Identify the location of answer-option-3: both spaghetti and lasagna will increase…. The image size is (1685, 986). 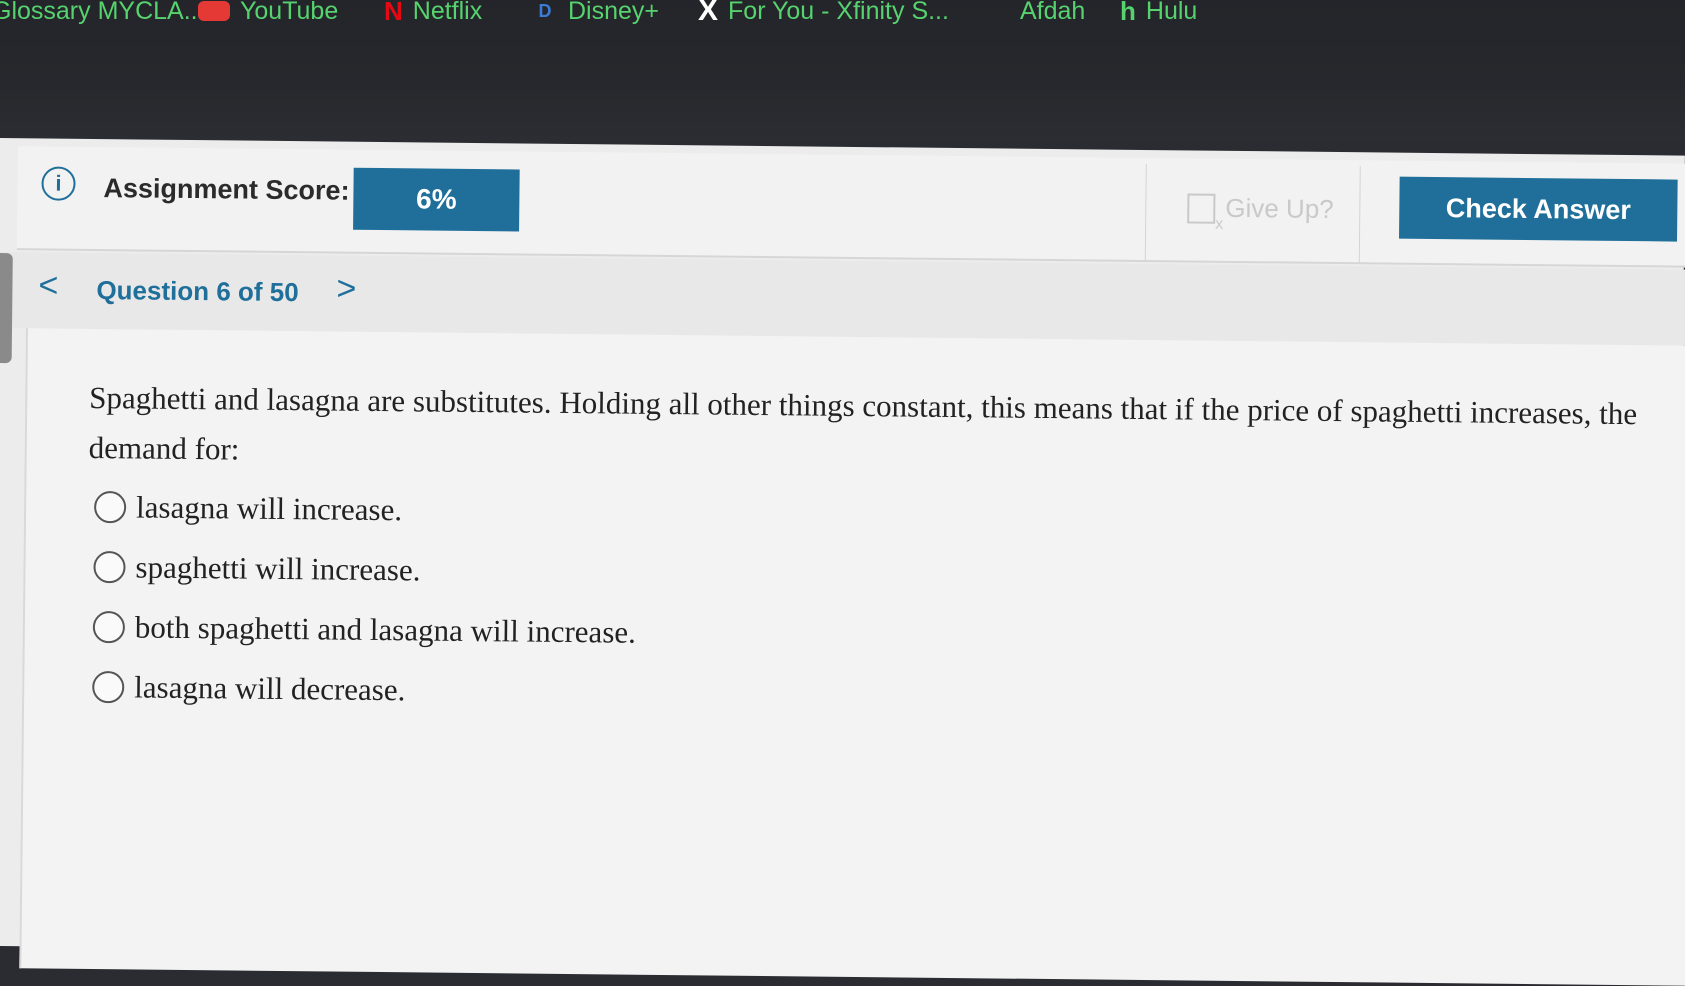
(364, 630).